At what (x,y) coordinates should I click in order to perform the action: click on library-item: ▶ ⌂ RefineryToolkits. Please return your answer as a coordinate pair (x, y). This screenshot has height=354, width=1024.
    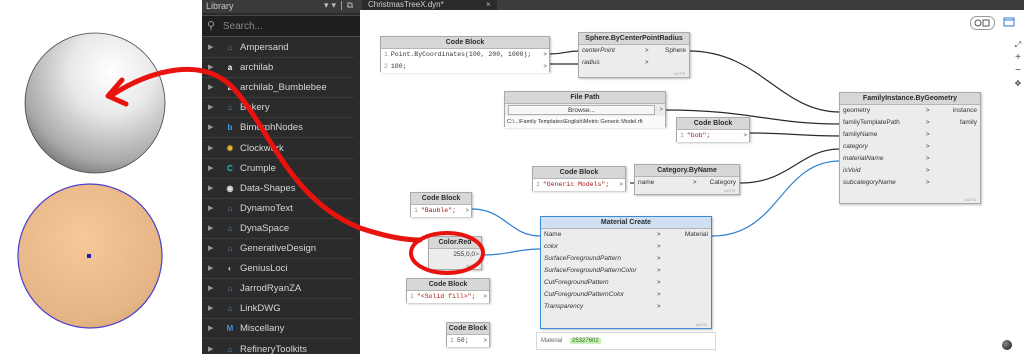
    Looking at the image, I should click on (278, 347).